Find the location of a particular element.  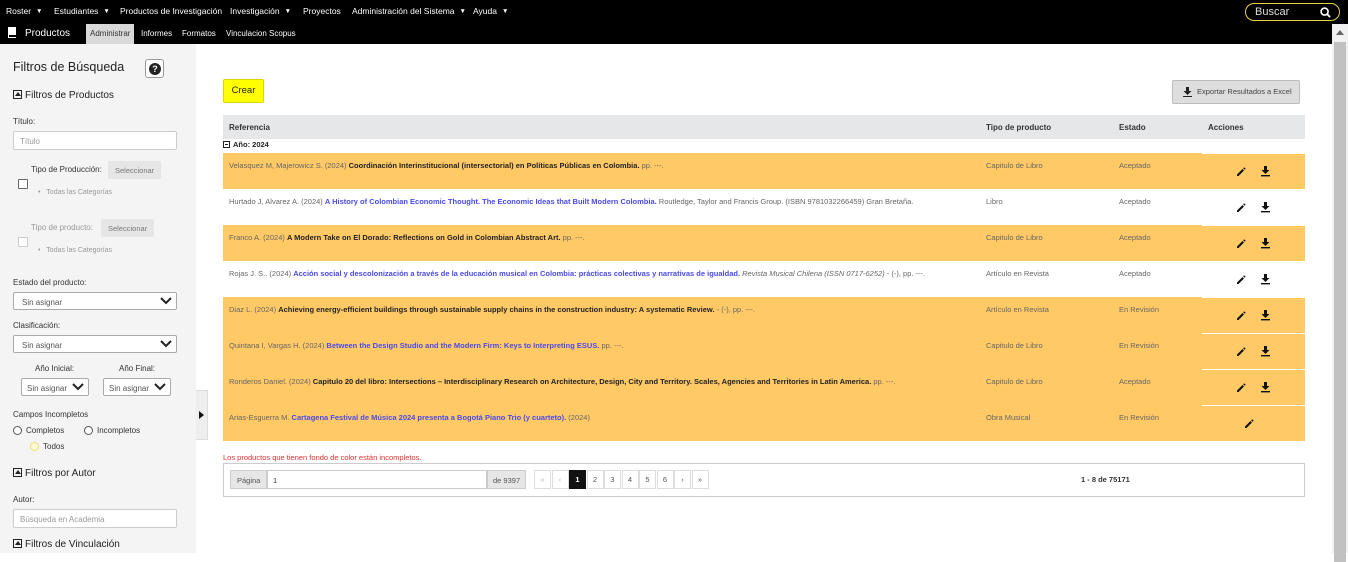

create-button: Crear is located at coordinates (243, 91).